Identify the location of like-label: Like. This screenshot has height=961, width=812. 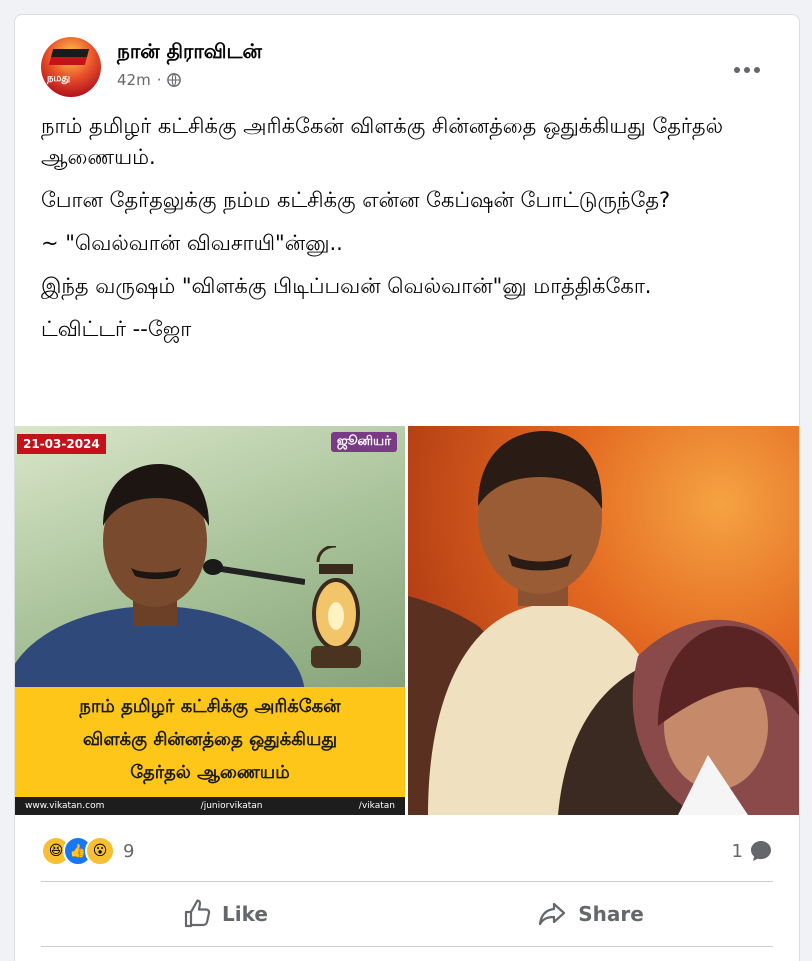
(245, 914).